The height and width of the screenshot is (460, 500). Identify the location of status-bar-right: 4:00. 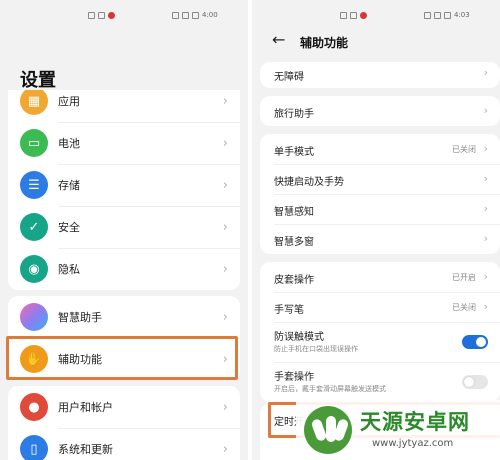
(195, 15).